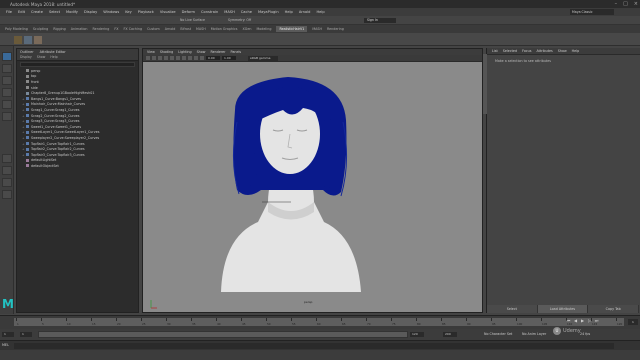 The image size is (640, 360). Describe the element at coordinates (166, 52) in the screenshot. I see `viewport-menu-shading: Shading` at that location.